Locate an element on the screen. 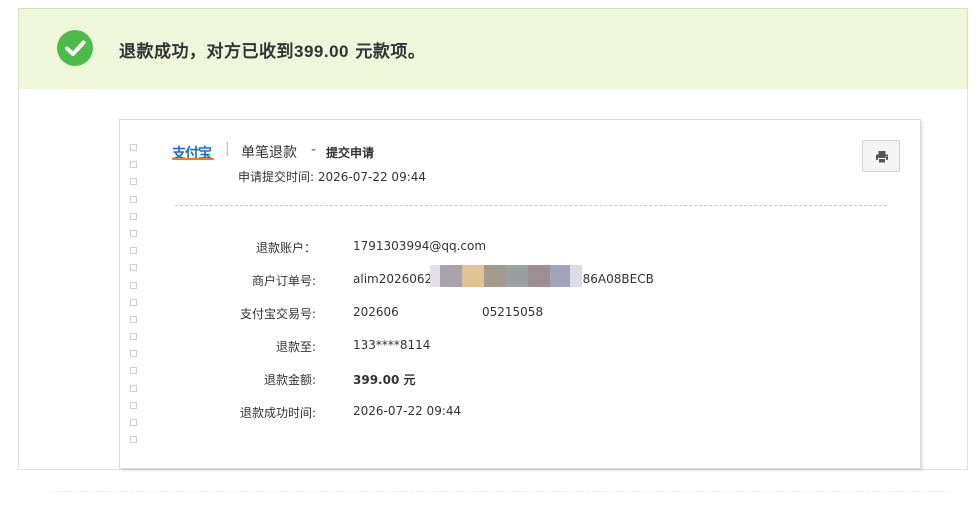 The height and width of the screenshot is (510, 978). submit-time: 申请提交时间: 2026-07-22 09:44 is located at coordinates (332, 176).